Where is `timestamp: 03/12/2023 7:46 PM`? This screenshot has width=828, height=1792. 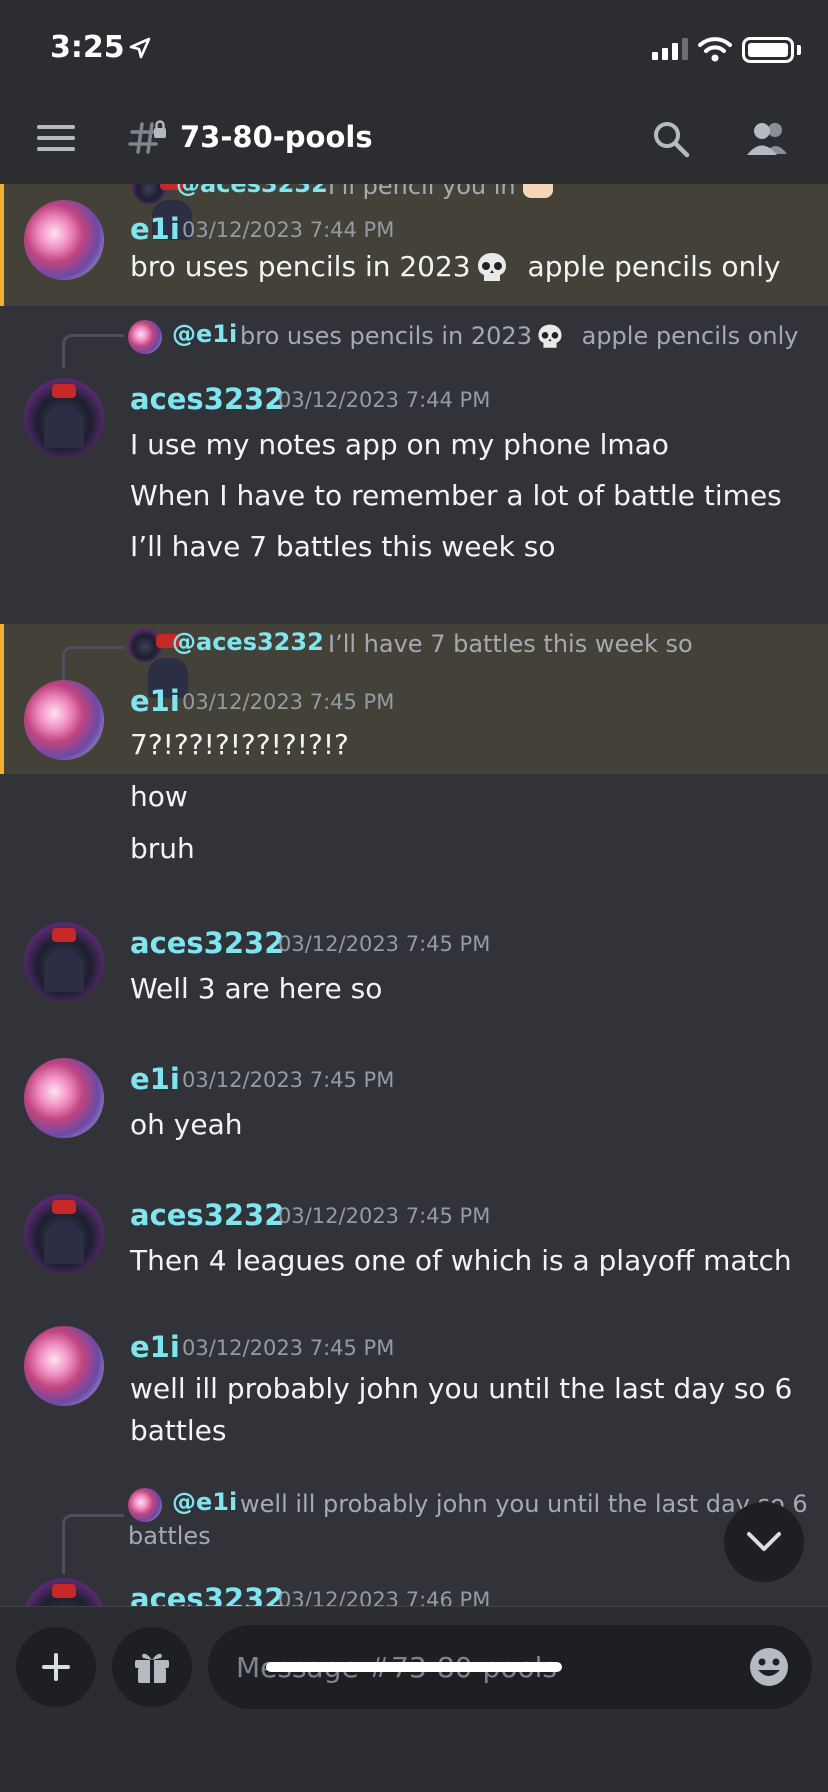
timestamp: 03/12/2023 7:46 PM is located at coordinates (384, 1597).